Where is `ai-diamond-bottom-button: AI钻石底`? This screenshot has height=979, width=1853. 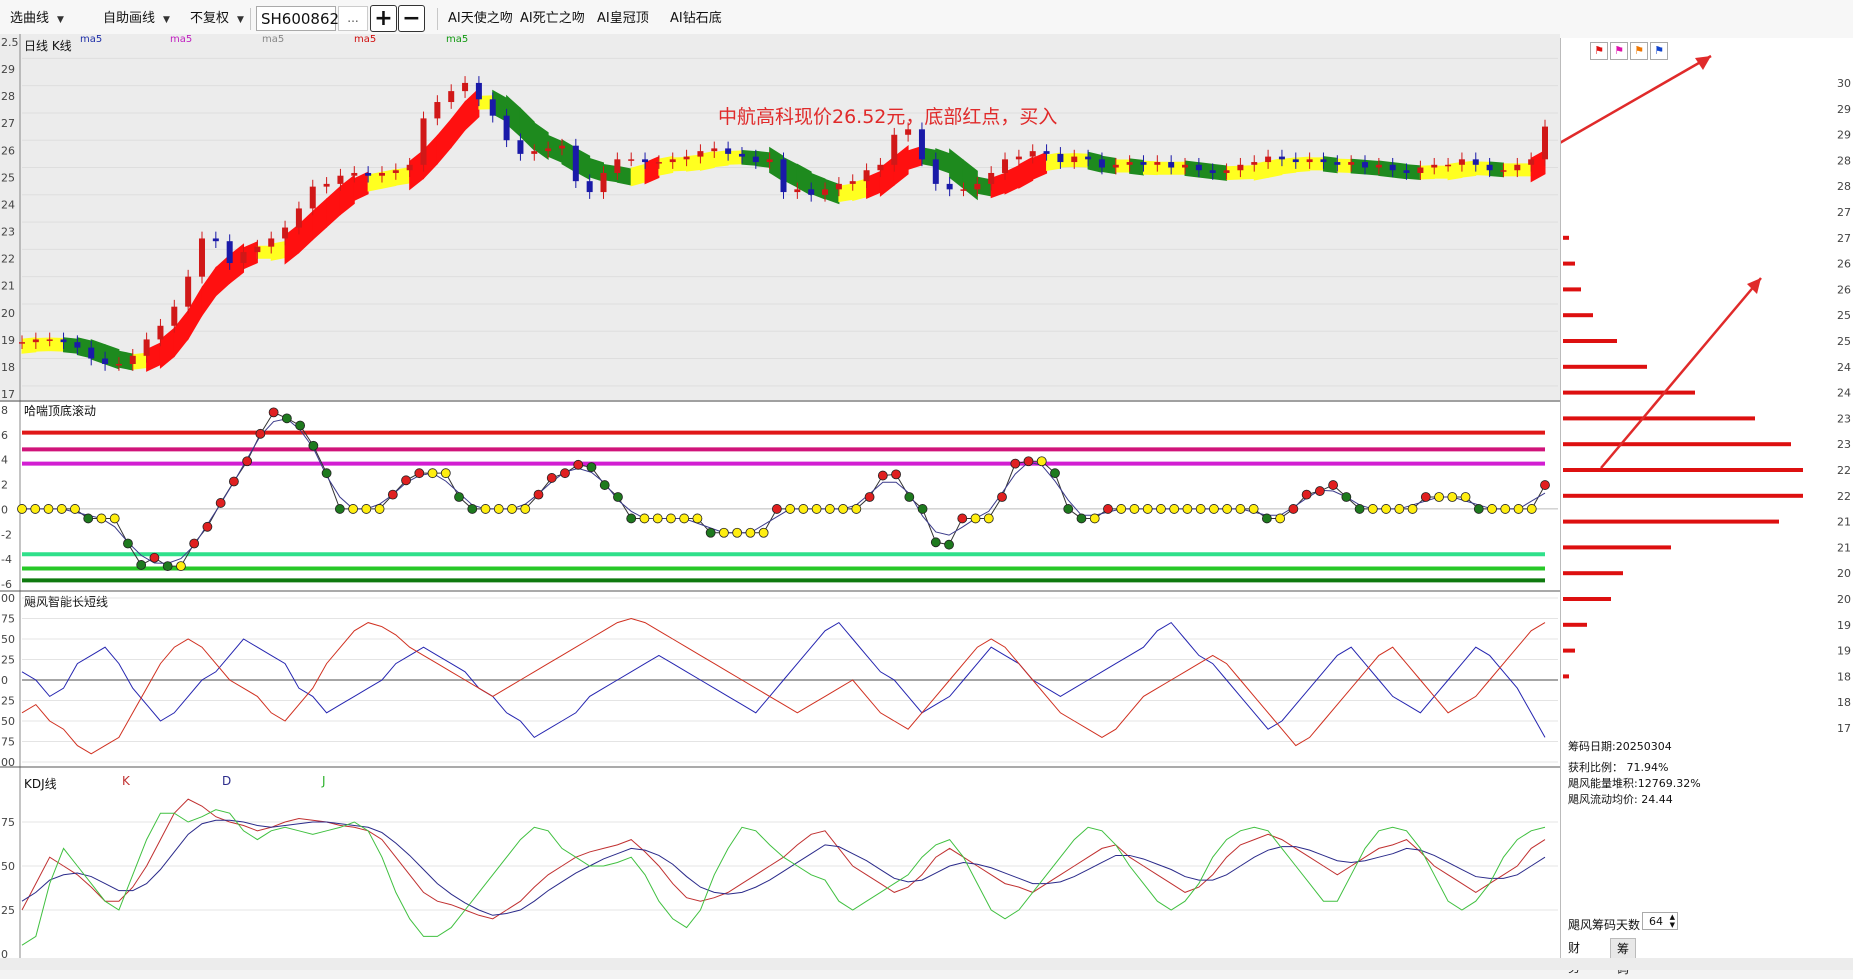
ai-diamond-bottom-button: AI钻石底 is located at coordinates (696, 19).